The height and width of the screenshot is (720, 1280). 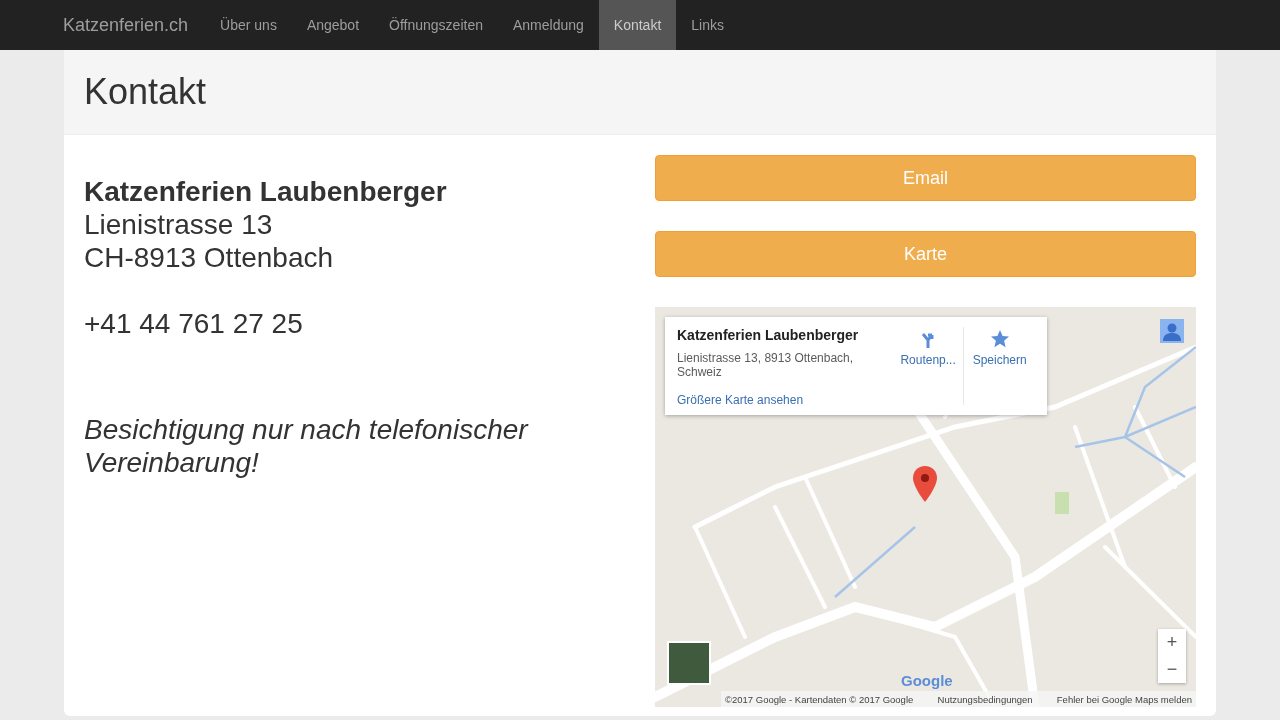 What do you see at coordinates (999, 366) in the screenshot?
I see `save-button: Speichern` at bounding box center [999, 366].